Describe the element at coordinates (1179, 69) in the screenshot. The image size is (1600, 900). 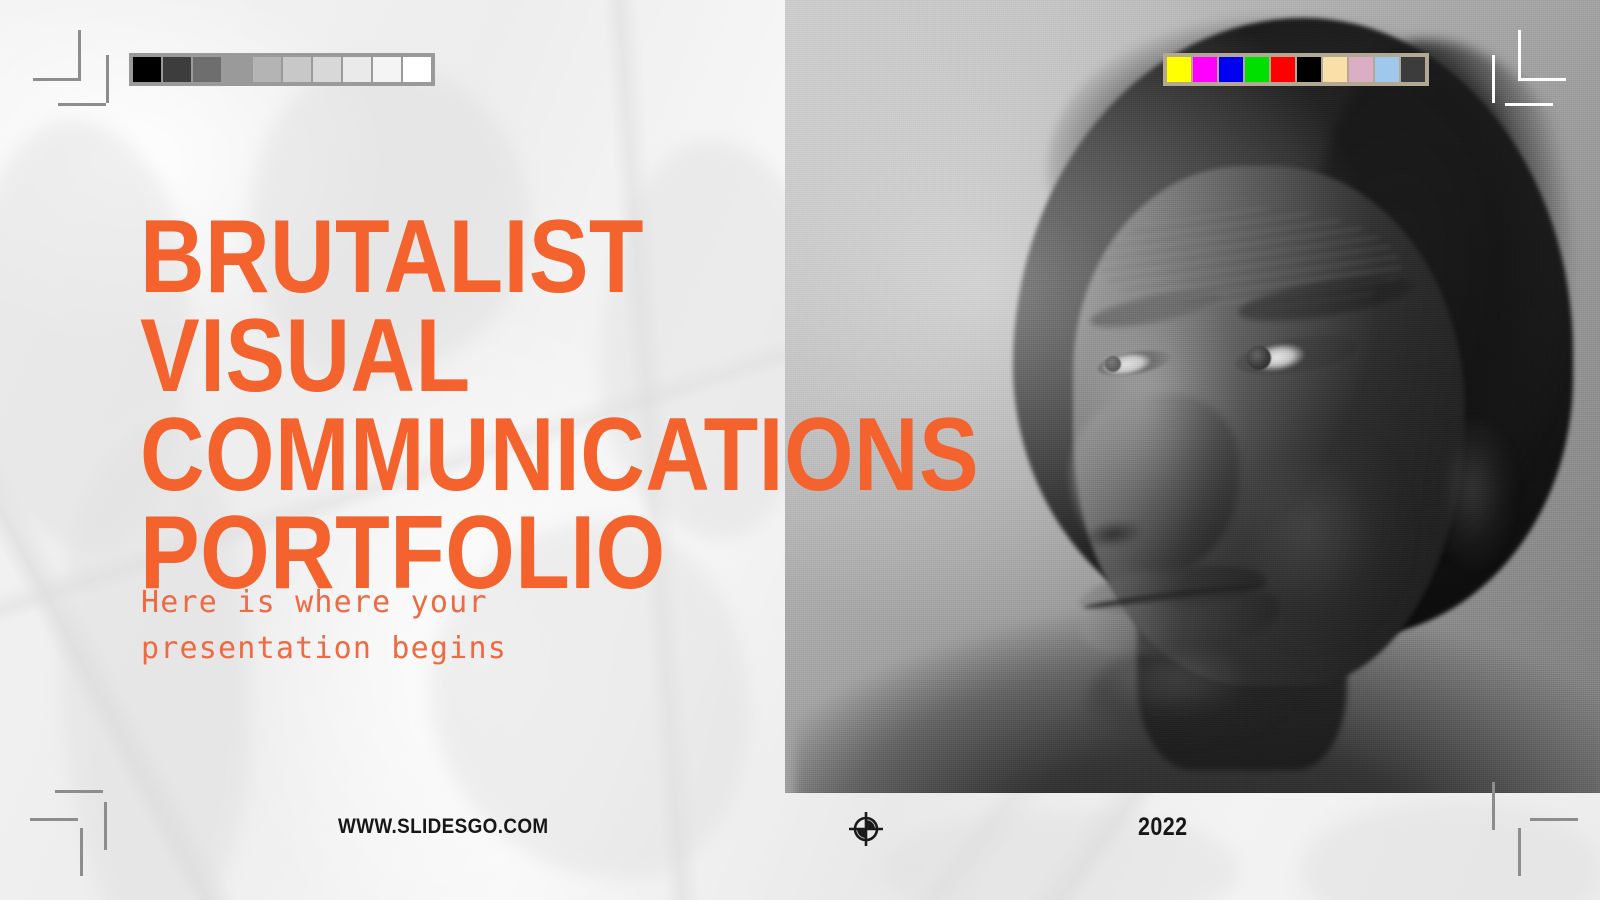
I see `color-swatch-yellow` at that location.